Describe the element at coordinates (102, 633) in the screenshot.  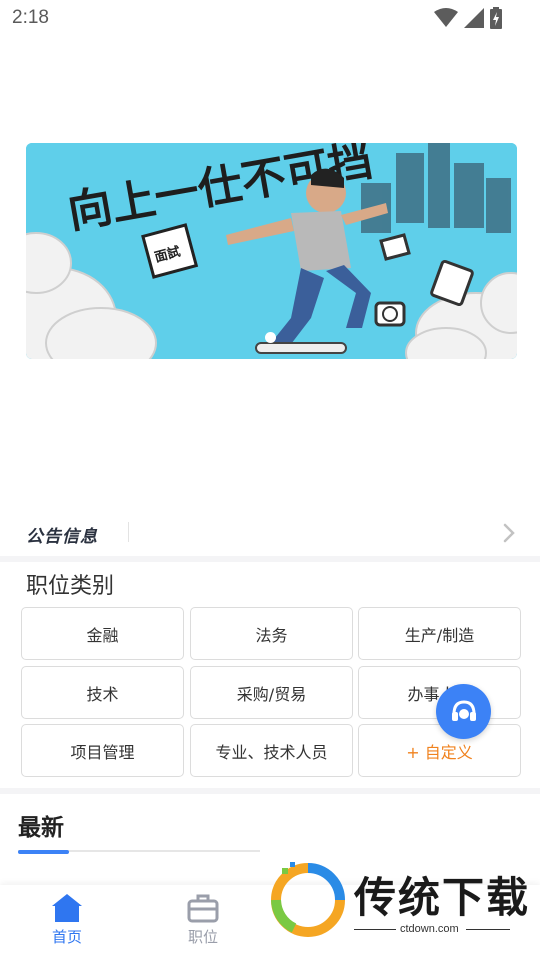
I see `category-finance: 金融` at that location.